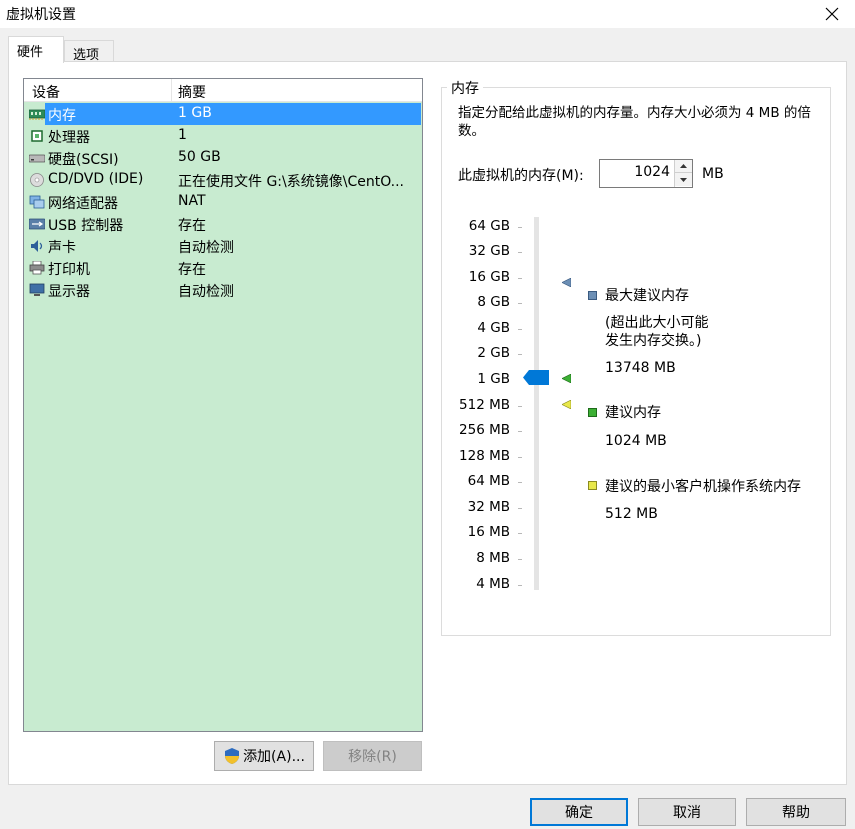 Image resolution: width=855 pixels, height=829 pixels. What do you see at coordinates (634, 122) in the screenshot?
I see `memory-description: 指定分配给此虚拟机的内存量。内存大小必须为 4 MB 的倍数。` at bounding box center [634, 122].